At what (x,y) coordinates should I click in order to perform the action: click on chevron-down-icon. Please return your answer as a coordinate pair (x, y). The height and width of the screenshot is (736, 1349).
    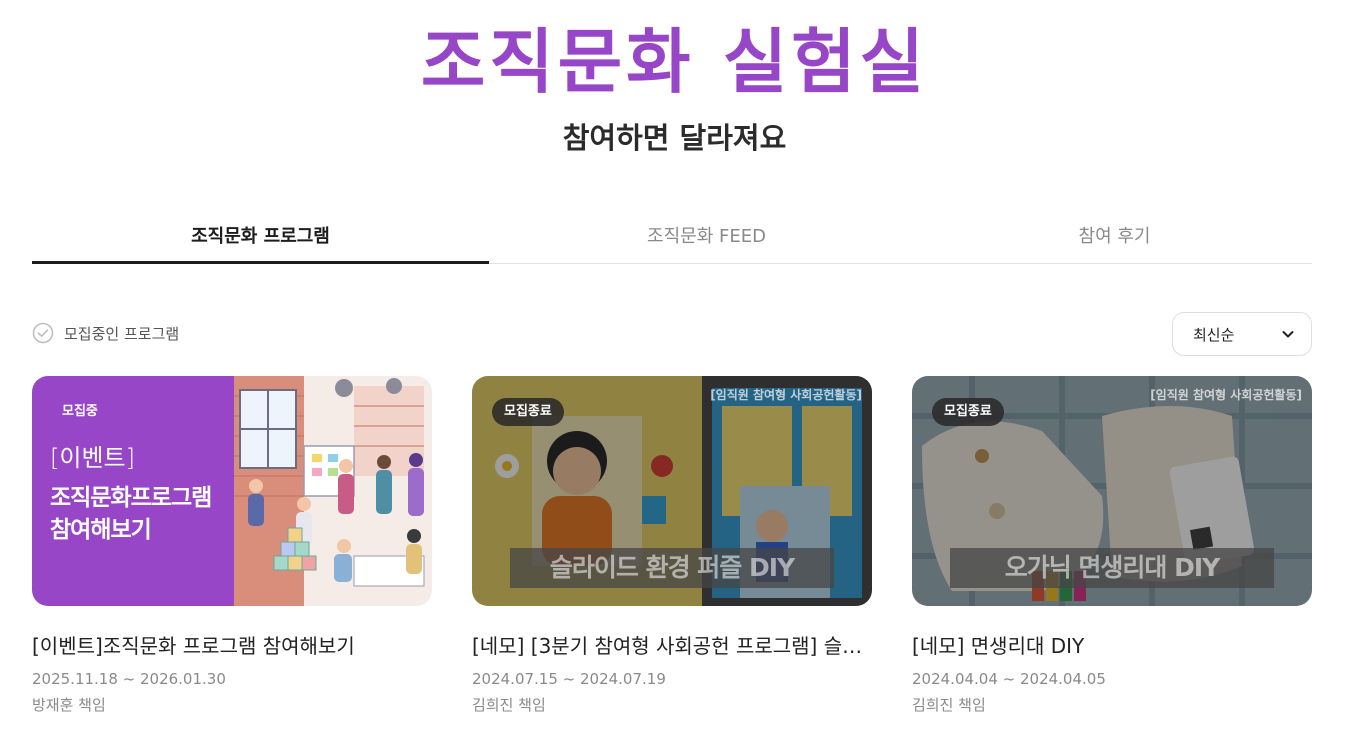
    Looking at the image, I should click on (1288, 334).